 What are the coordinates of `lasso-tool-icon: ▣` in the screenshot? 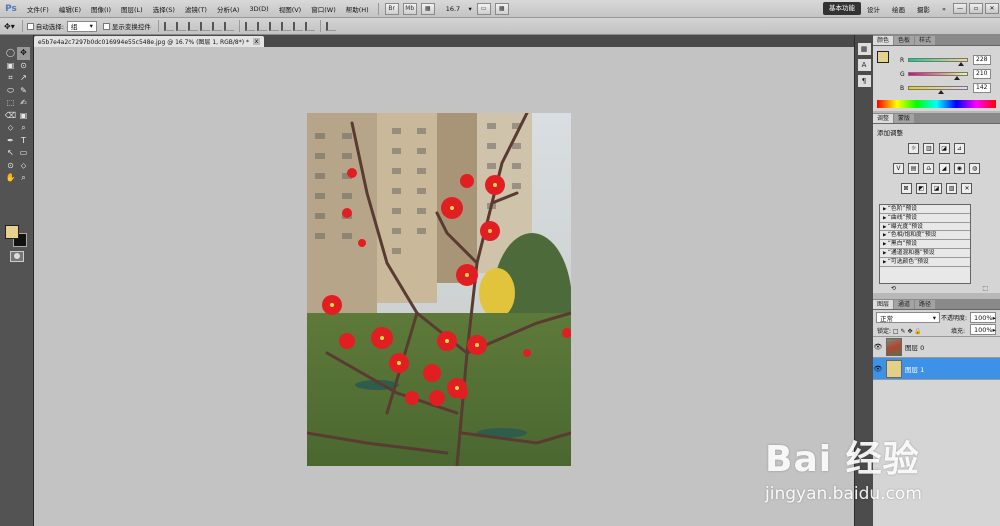 It's located at (10, 66).